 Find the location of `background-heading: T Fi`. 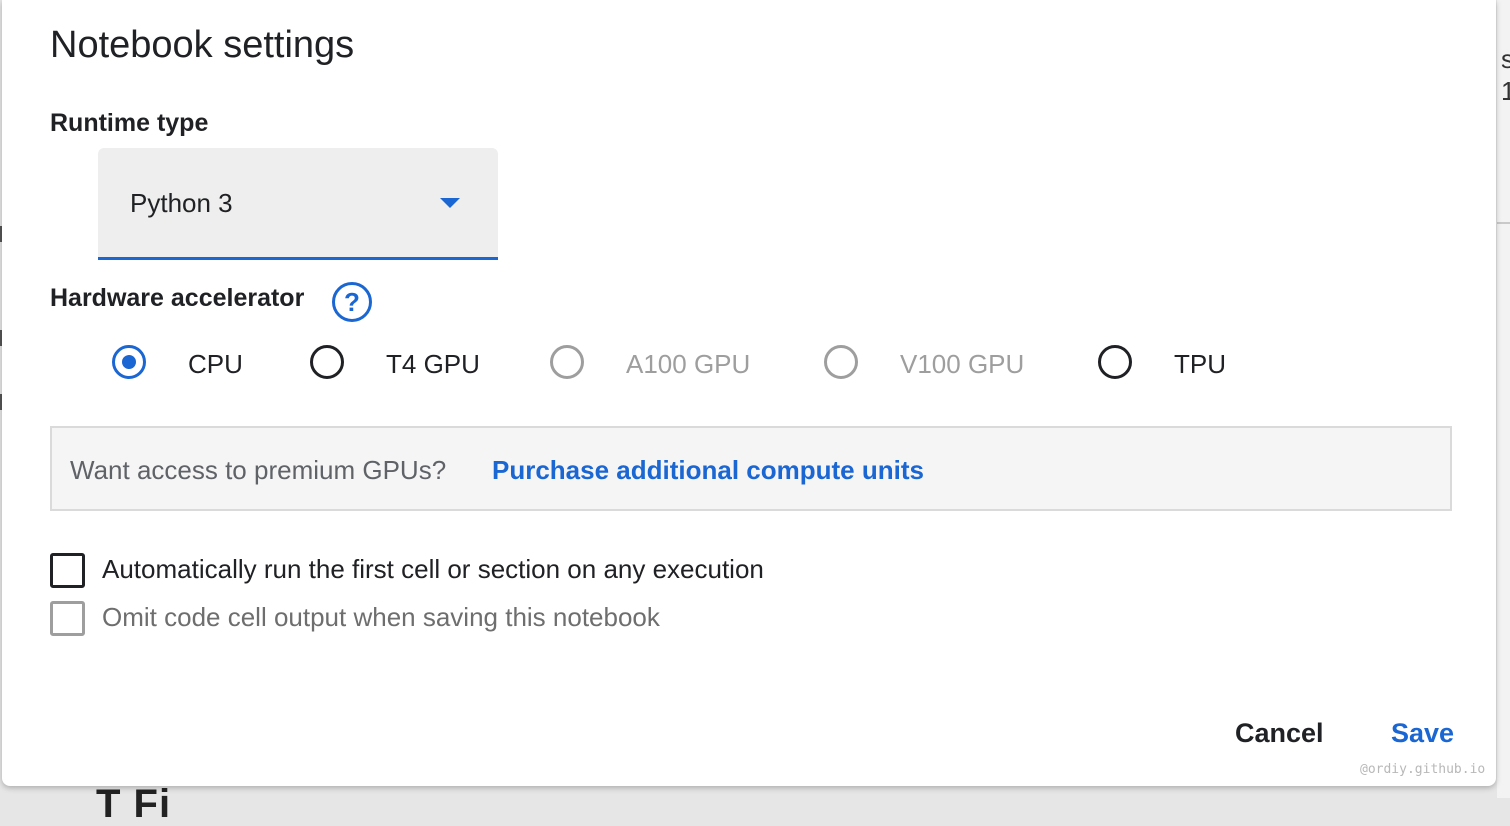

background-heading: T Fi is located at coordinates (134, 804).